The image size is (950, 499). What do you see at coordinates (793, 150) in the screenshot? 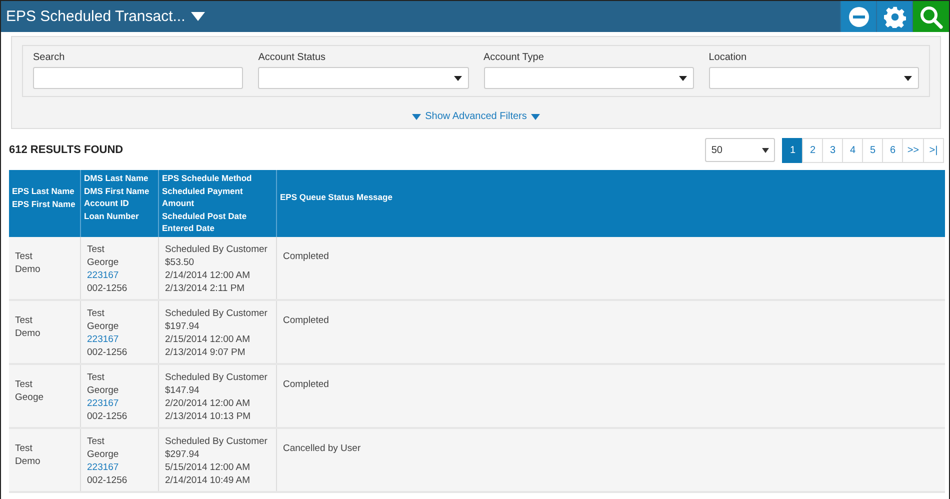
I see `page-button: 1` at bounding box center [793, 150].